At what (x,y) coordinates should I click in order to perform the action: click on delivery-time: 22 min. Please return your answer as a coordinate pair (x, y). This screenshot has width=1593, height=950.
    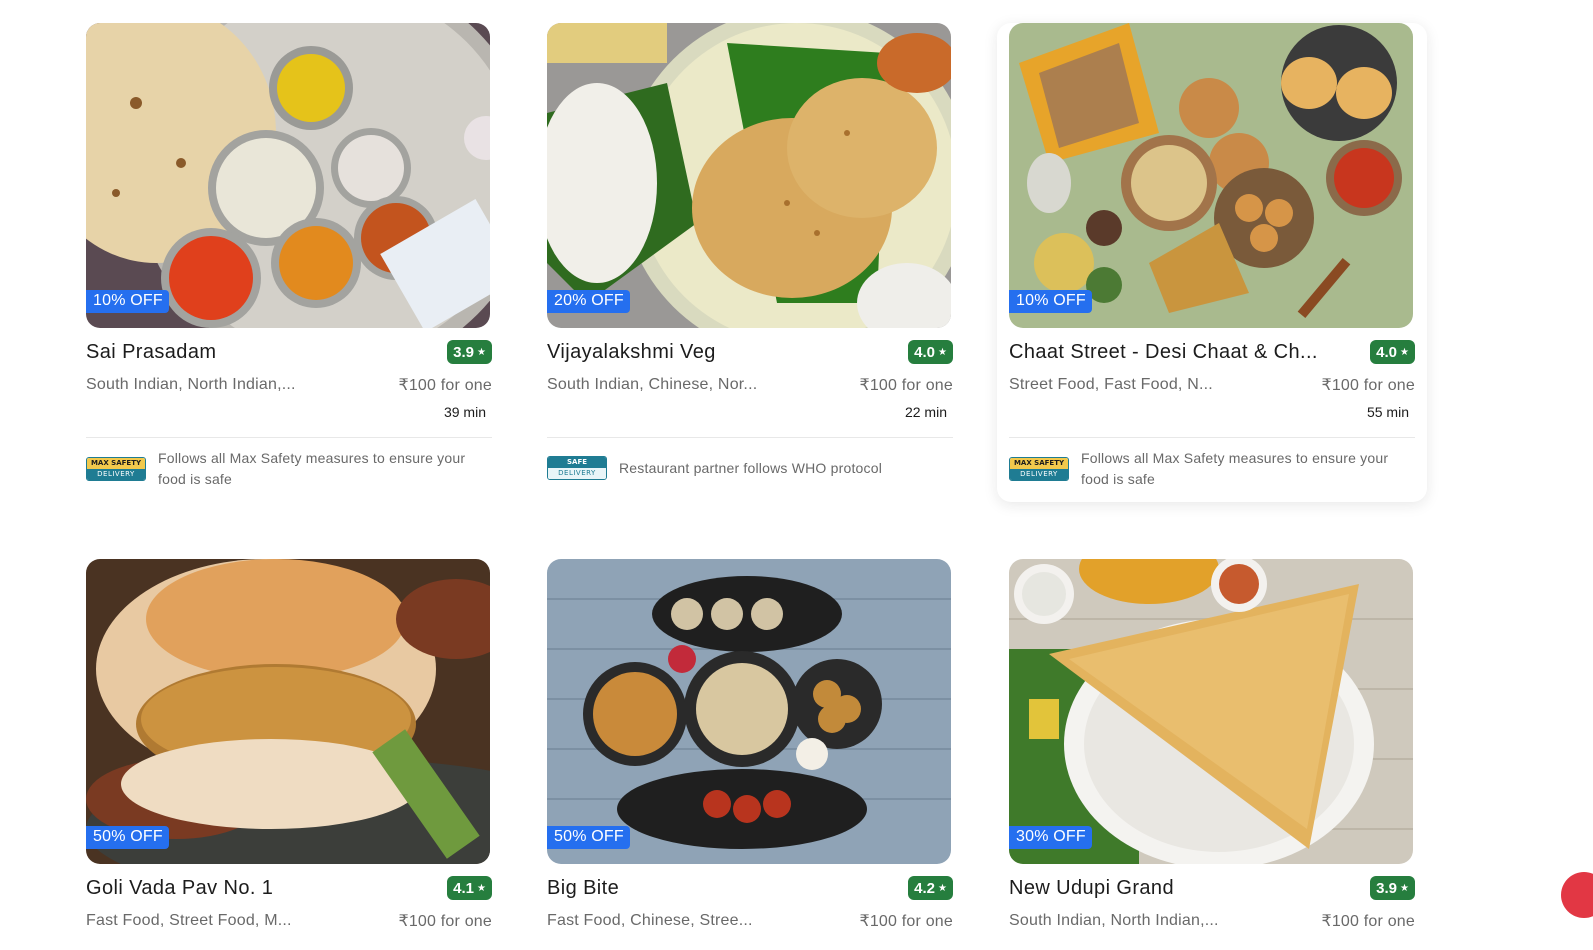
    Looking at the image, I should click on (925, 412).